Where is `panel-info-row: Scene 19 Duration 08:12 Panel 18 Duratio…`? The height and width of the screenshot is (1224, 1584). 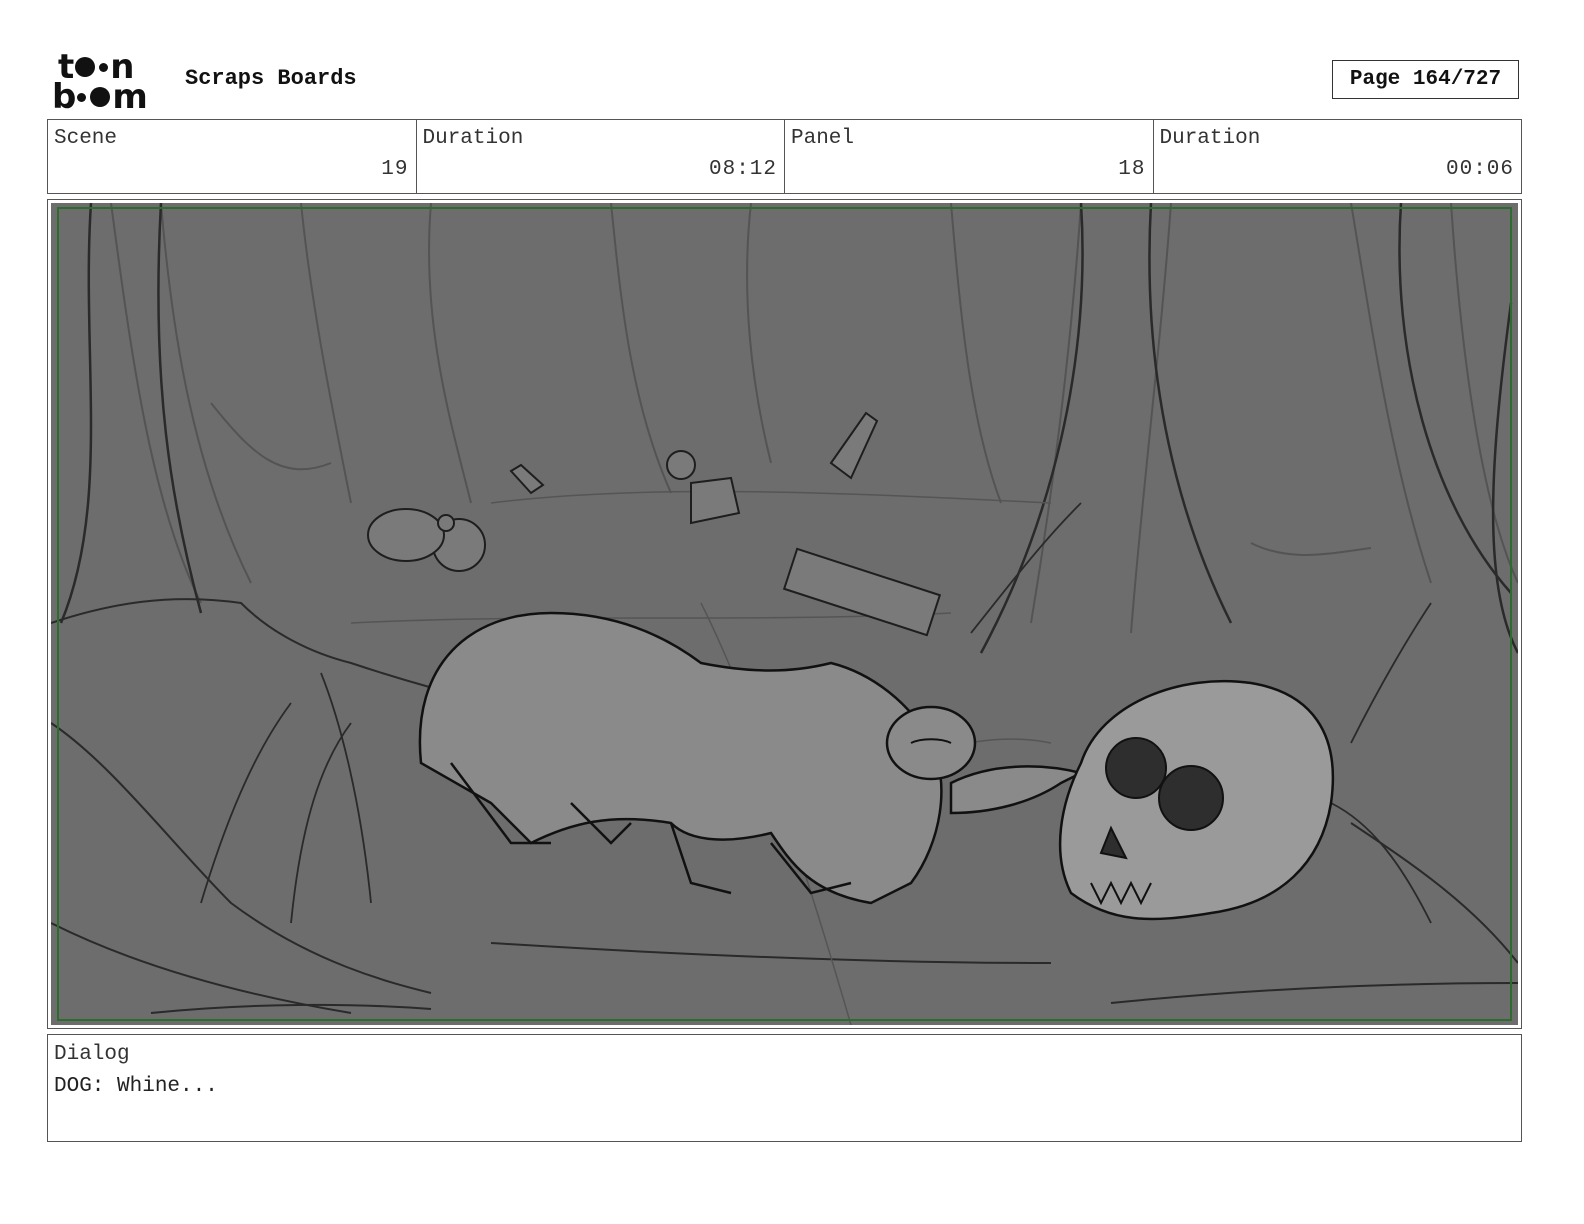
panel-info-row: Scene 19 Duration 08:12 Panel 18 Duratio… is located at coordinates (784, 156).